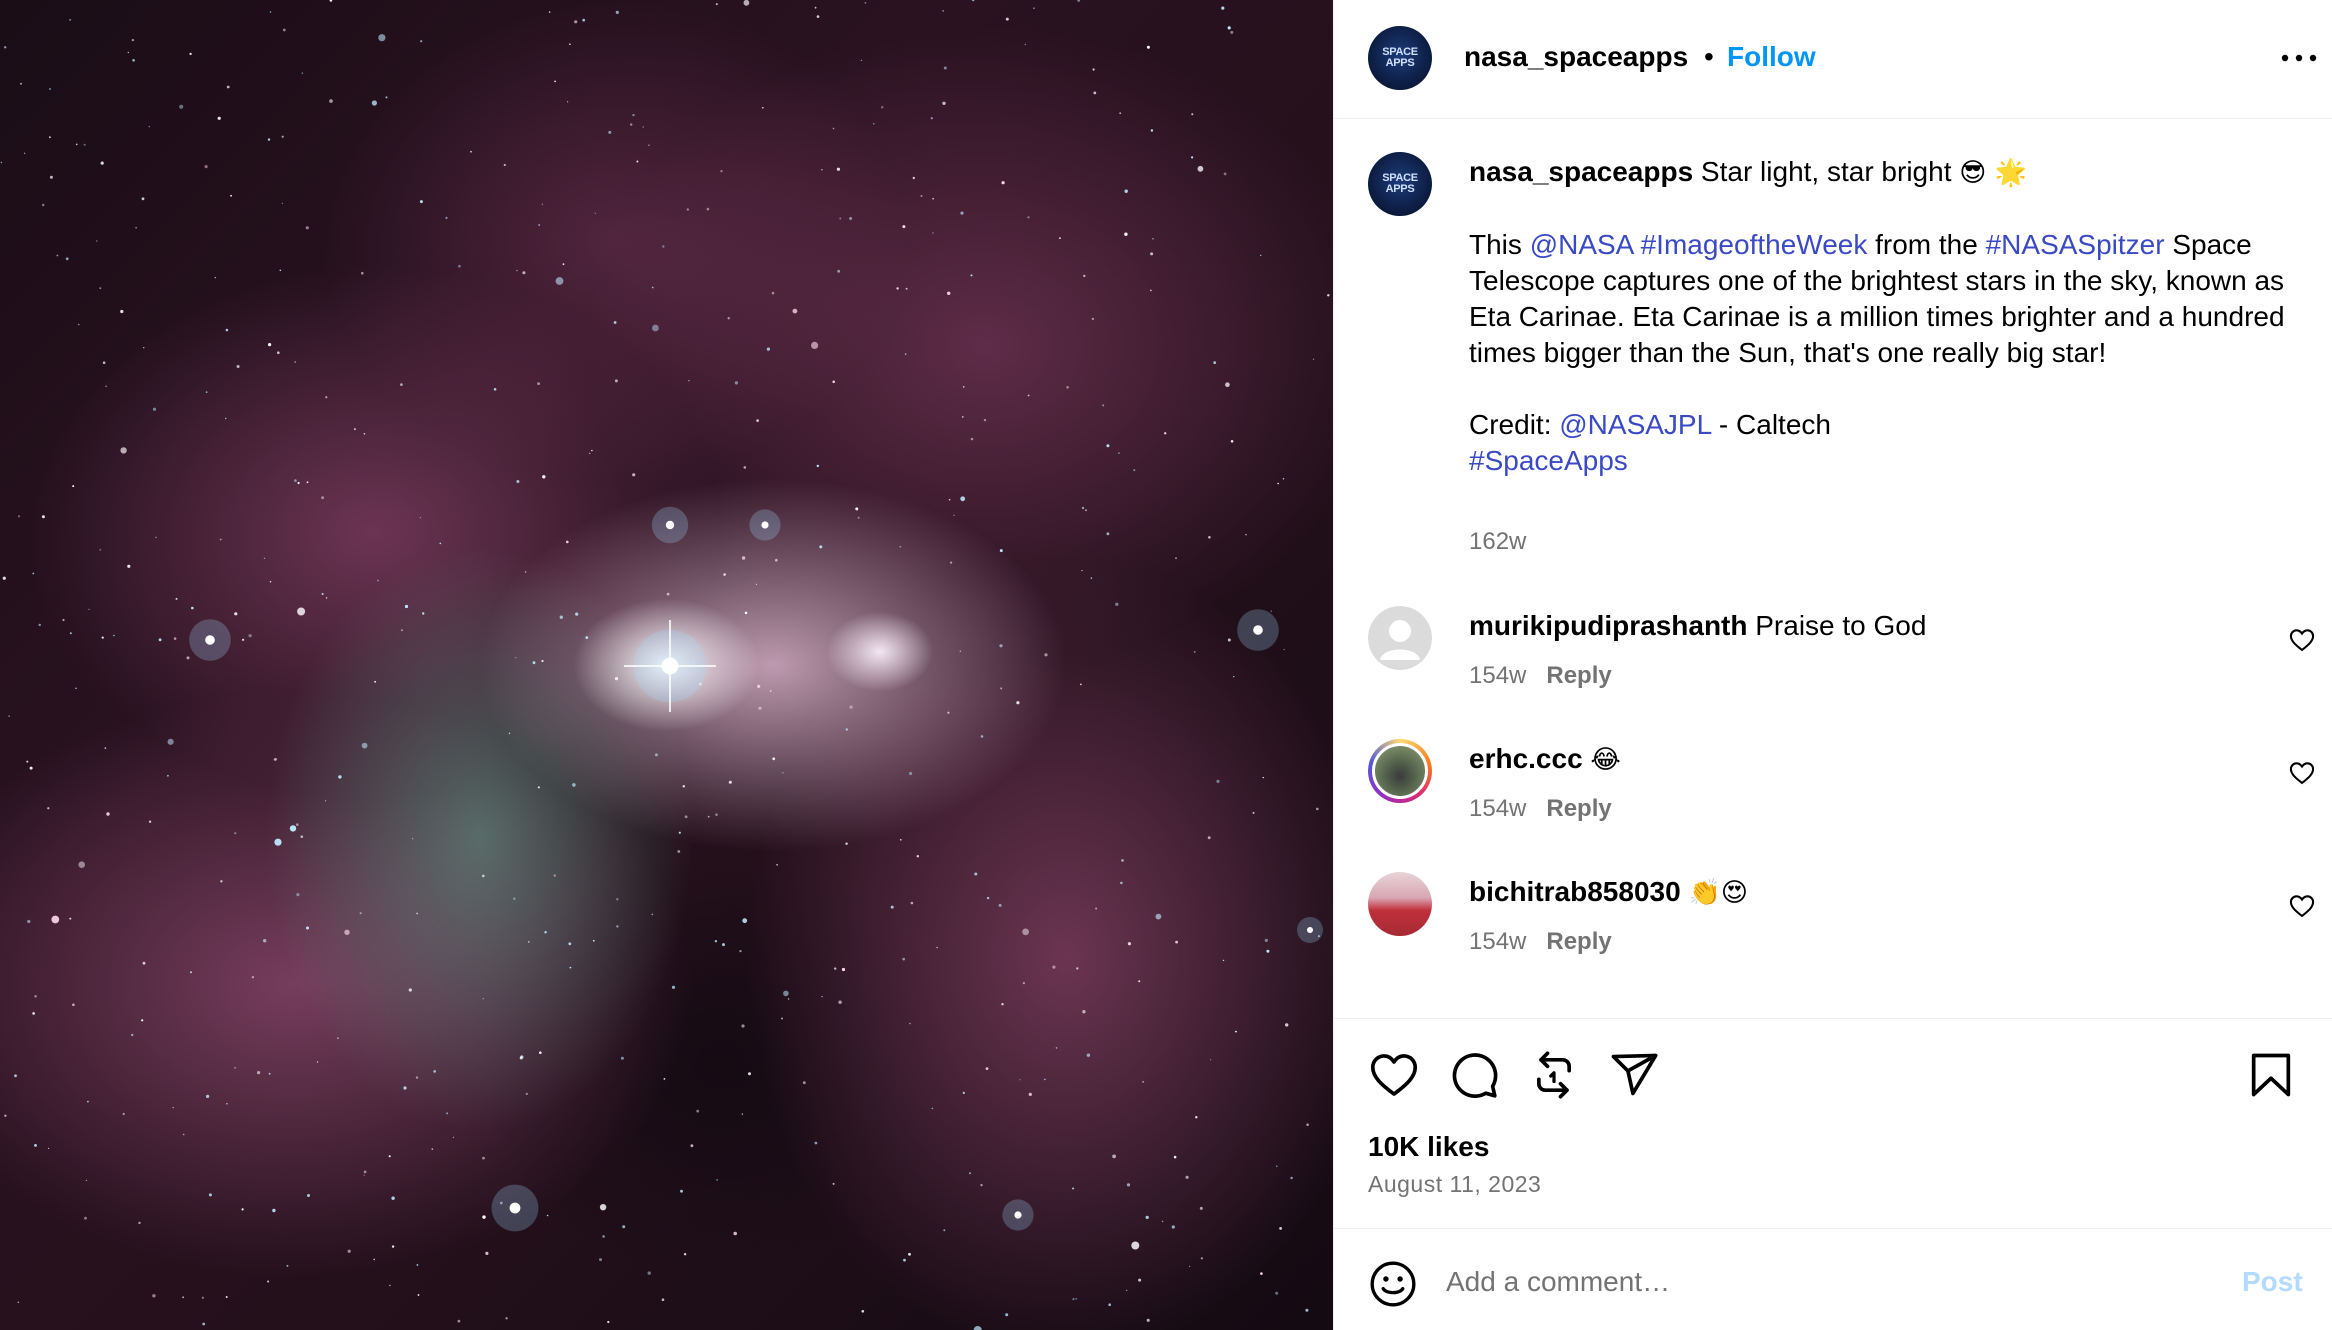 The width and height of the screenshot is (2332, 1330). Describe the element at coordinates (1826, 171) in the screenshot. I see `caption-headline: Star light, star bright` at that location.